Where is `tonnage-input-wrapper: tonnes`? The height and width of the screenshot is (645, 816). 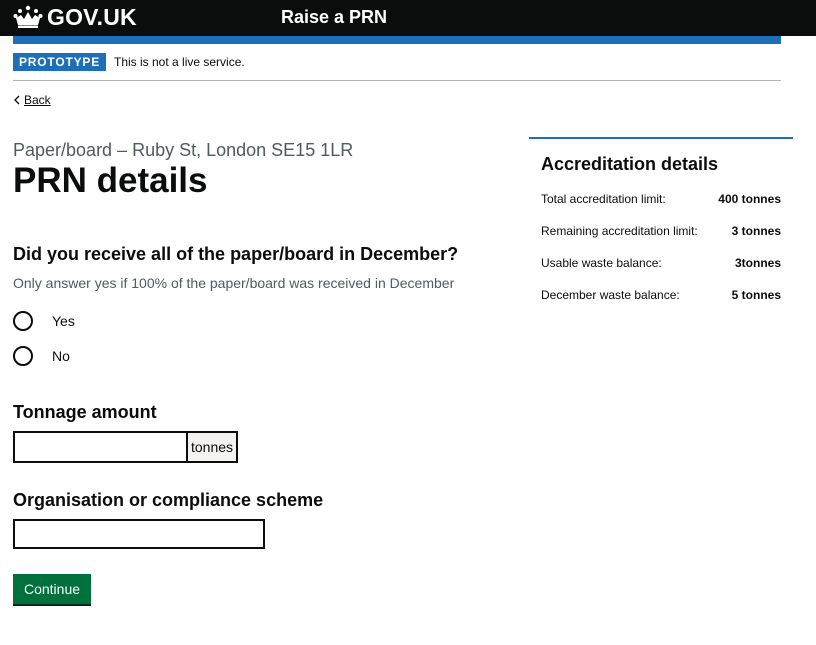
tonnage-input-wrapper: tonnes is located at coordinates (126, 447).